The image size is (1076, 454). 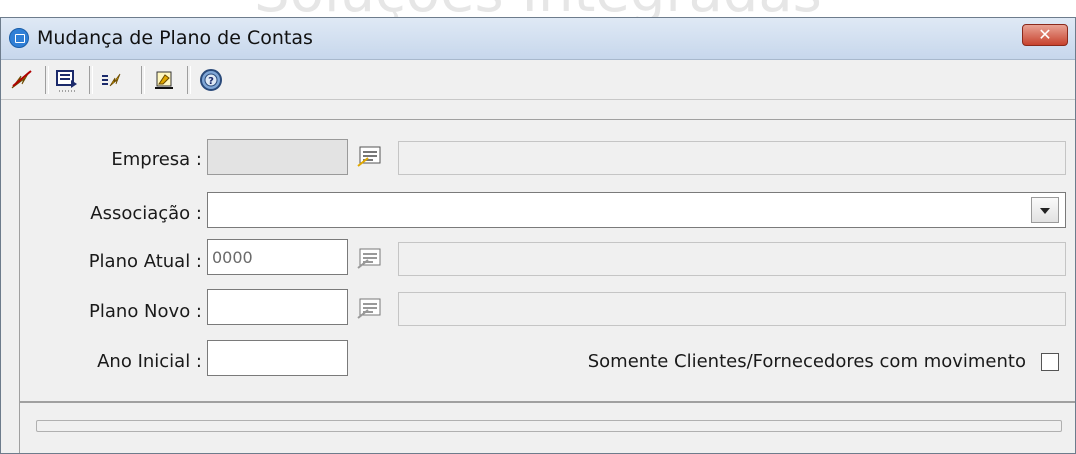 I want to click on associacao-select, so click(x=636, y=210).